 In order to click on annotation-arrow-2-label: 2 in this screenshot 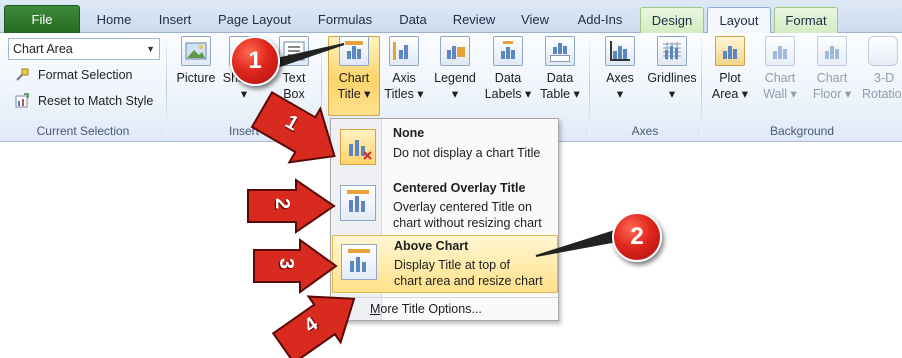, I will do `click(282, 203)`.